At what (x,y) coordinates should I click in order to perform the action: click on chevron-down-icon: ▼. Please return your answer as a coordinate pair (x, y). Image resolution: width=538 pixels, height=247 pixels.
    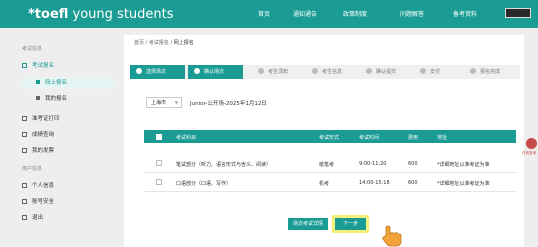
    Looking at the image, I should click on (176, 102).